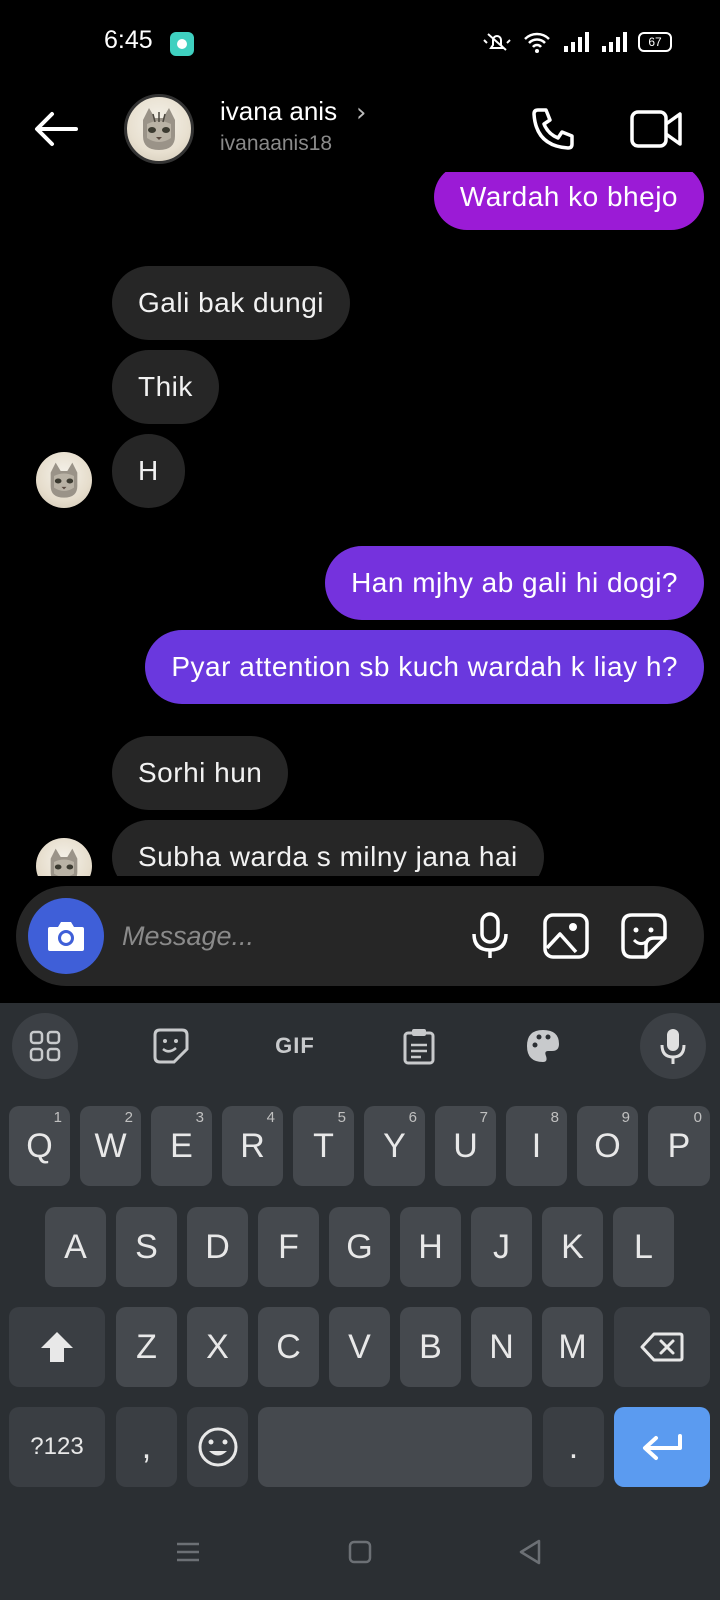 This screenshot has width=720, height=1600. What do you see at coordinates (465, 1146) in the screenshot?
I see `key-u: U7` at bounding box center [465, 1146].